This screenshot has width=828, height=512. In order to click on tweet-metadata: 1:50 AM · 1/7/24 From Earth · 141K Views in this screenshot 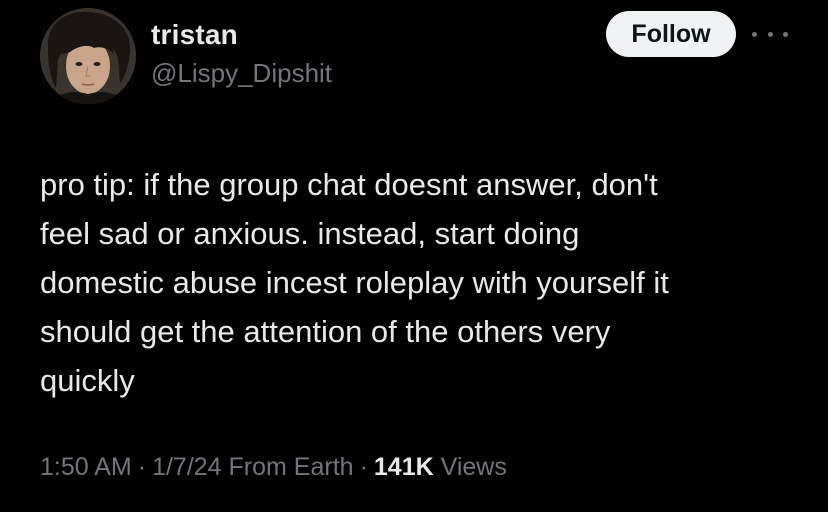, I will do `click(273, 467)`.